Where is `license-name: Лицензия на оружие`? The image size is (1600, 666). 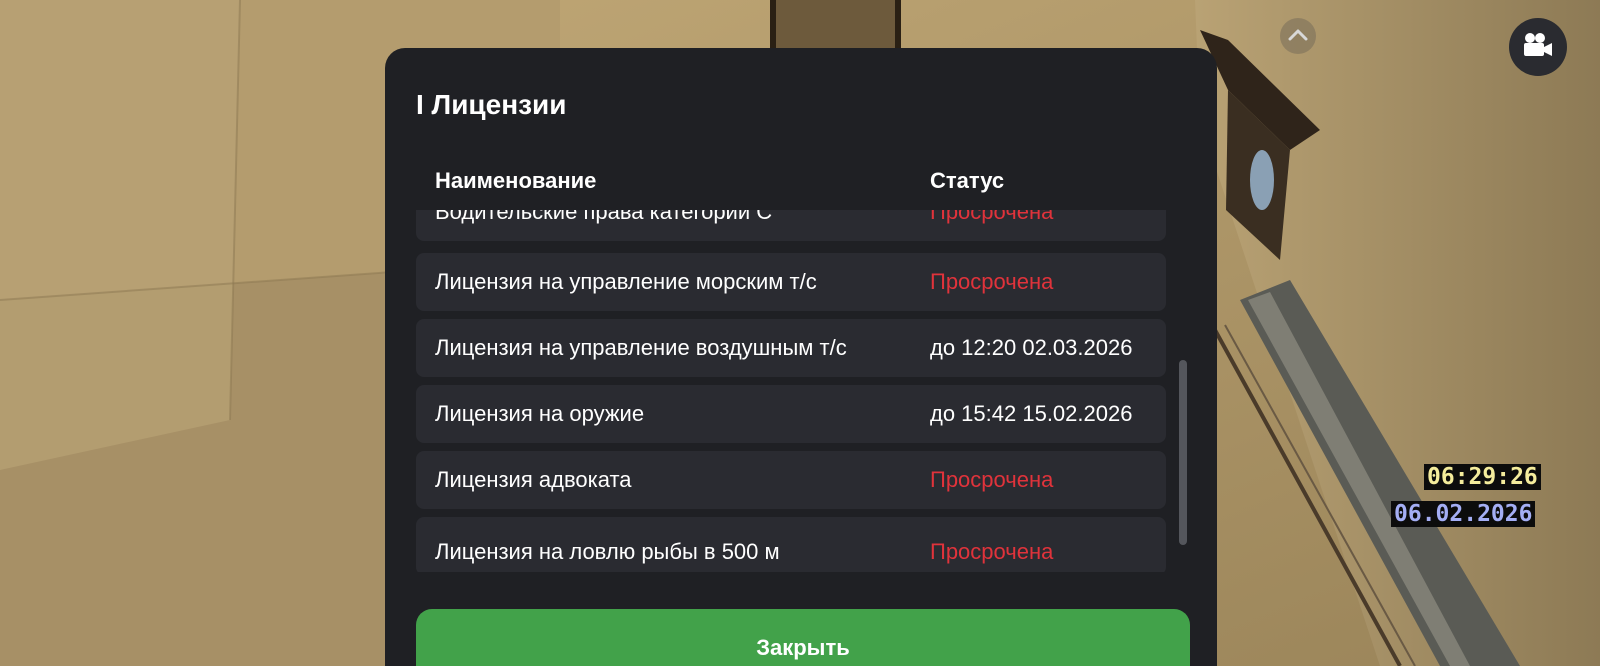 license-name: Лицензия на оружие is located at coordinates (540, 413).